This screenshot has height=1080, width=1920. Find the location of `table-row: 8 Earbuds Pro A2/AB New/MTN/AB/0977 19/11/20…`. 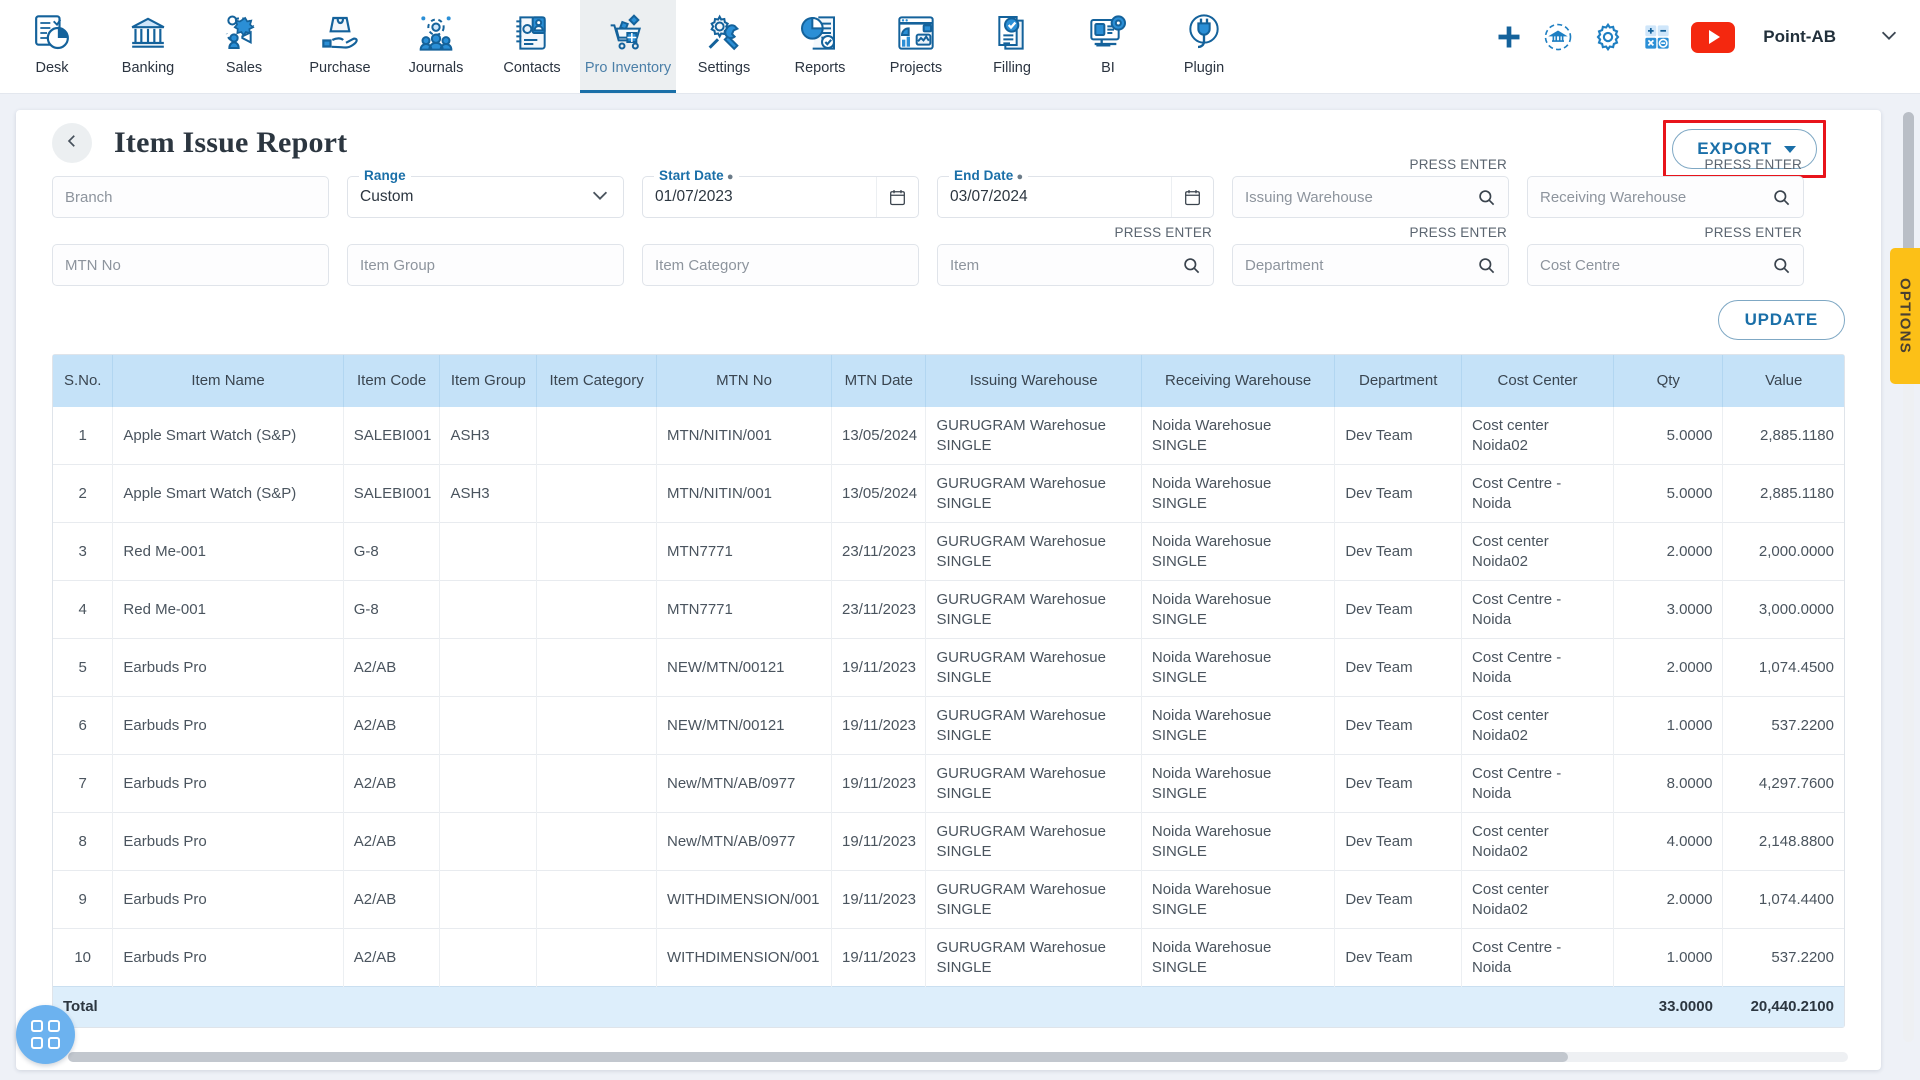

table-row: 8 Earbuds Pro A2/AB New/MTN/AB/0977 19/11/20… is located at coordinates (948, 841).